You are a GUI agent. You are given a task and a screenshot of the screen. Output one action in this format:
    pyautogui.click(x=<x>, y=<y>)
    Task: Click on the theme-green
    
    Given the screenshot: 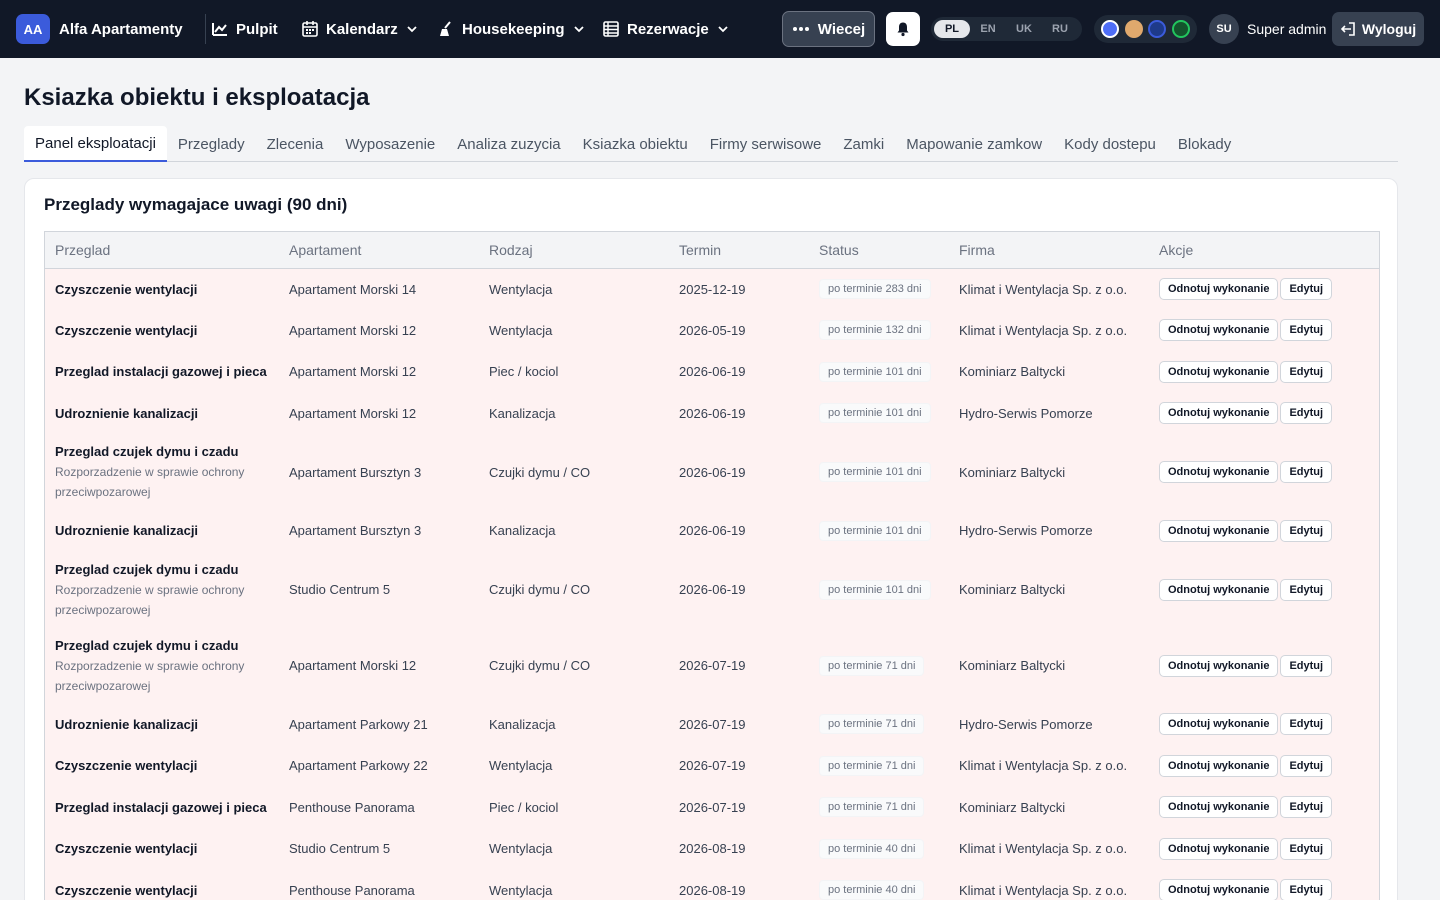 What is the action you would take?
    pyautogui.click(x=1181, y=29)
    